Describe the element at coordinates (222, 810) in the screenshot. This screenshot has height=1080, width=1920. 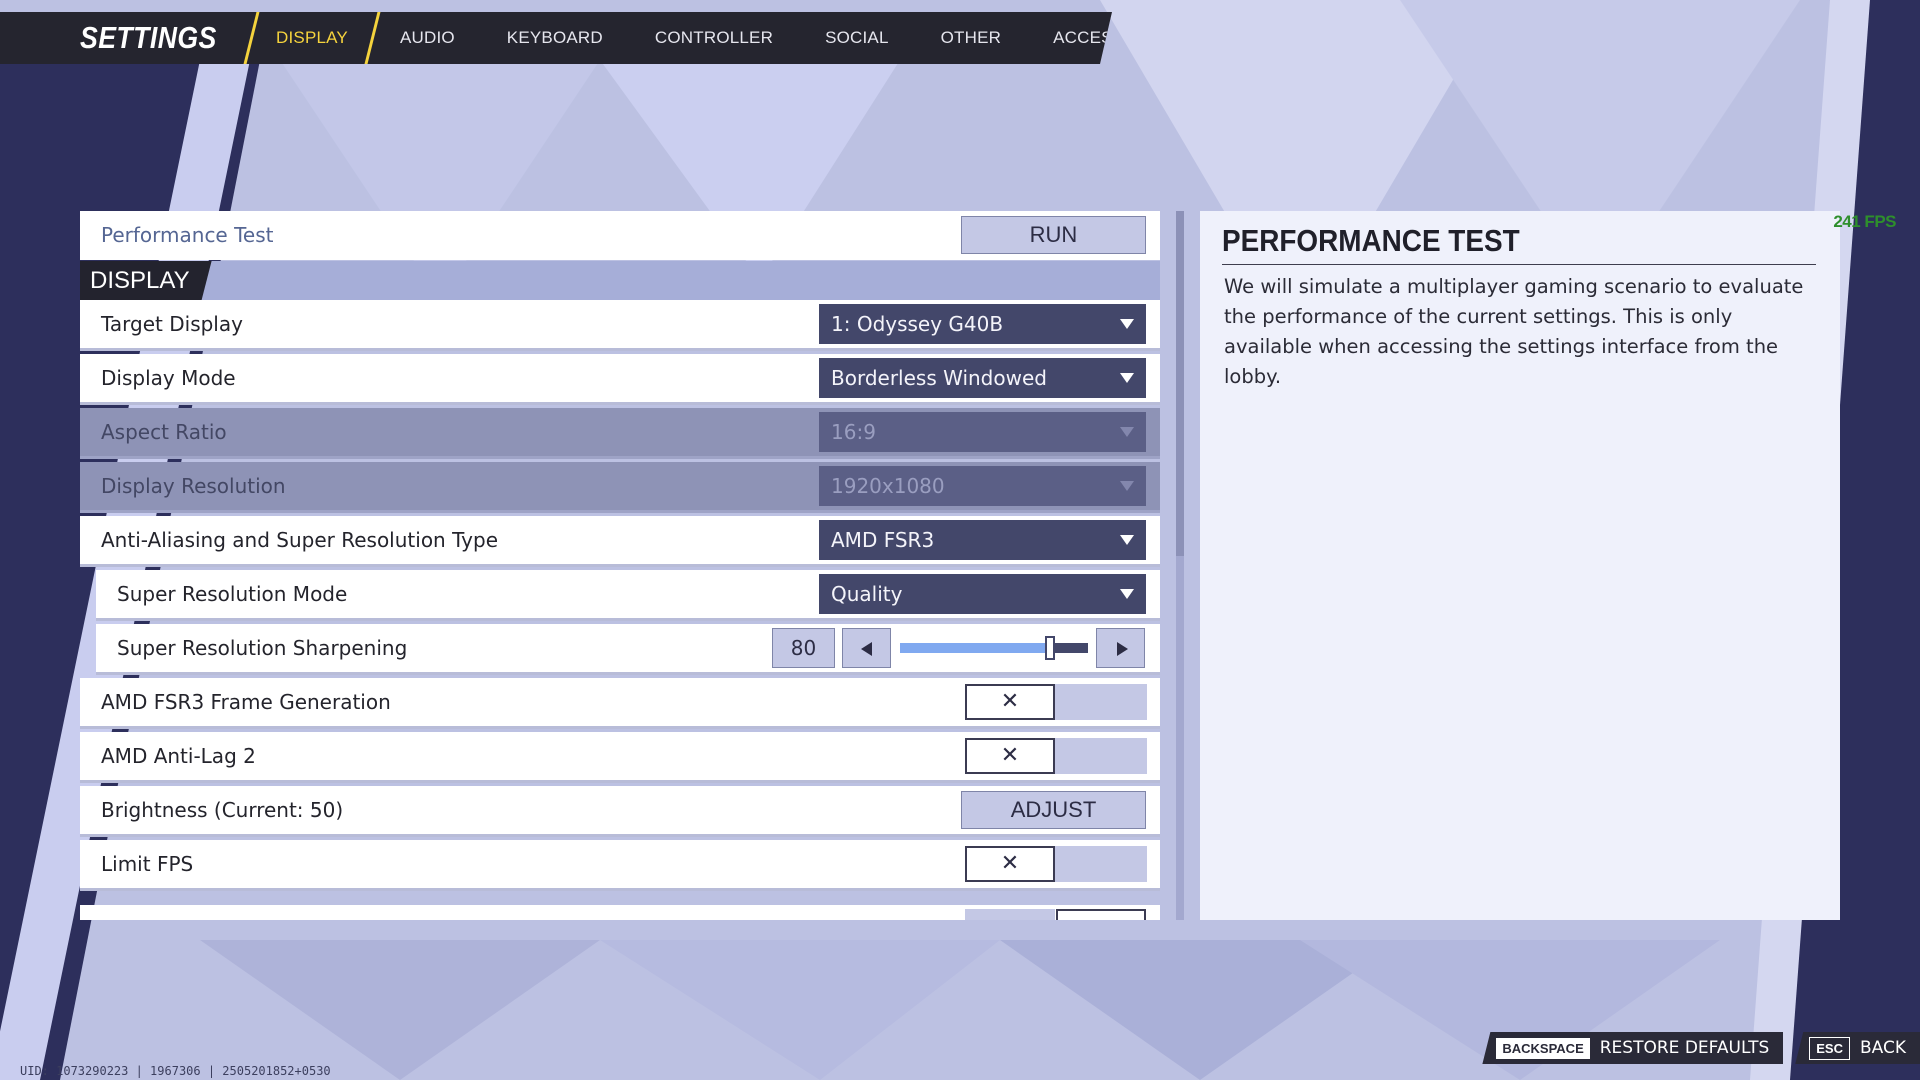
I see `setting-label: Brightness (Current: 50)` at that location.